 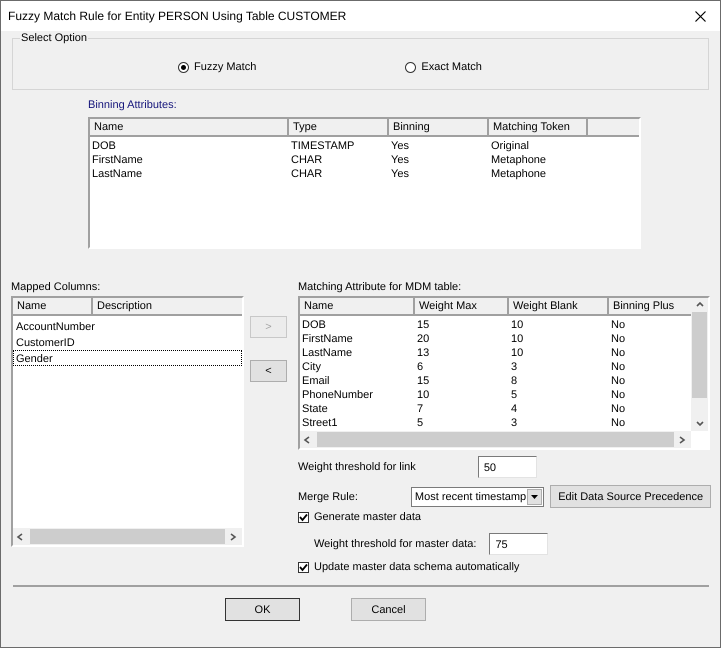 I want to click on section-label: Binning Attributes:, so click(x=133, y=105).